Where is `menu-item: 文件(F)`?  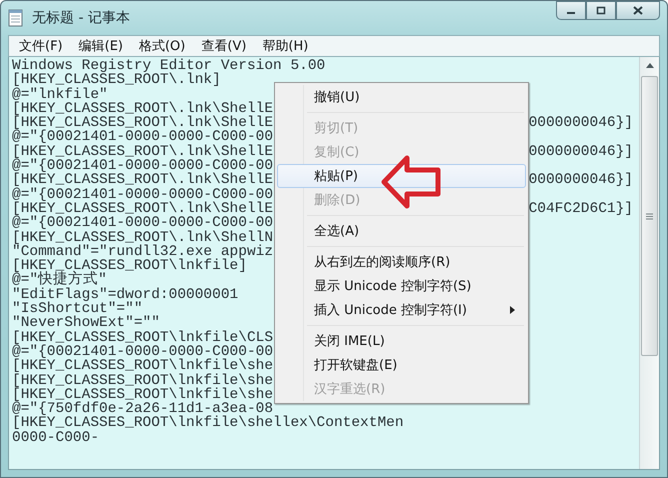 menu-item: 文件(F) is located at coordinates (41, 46).